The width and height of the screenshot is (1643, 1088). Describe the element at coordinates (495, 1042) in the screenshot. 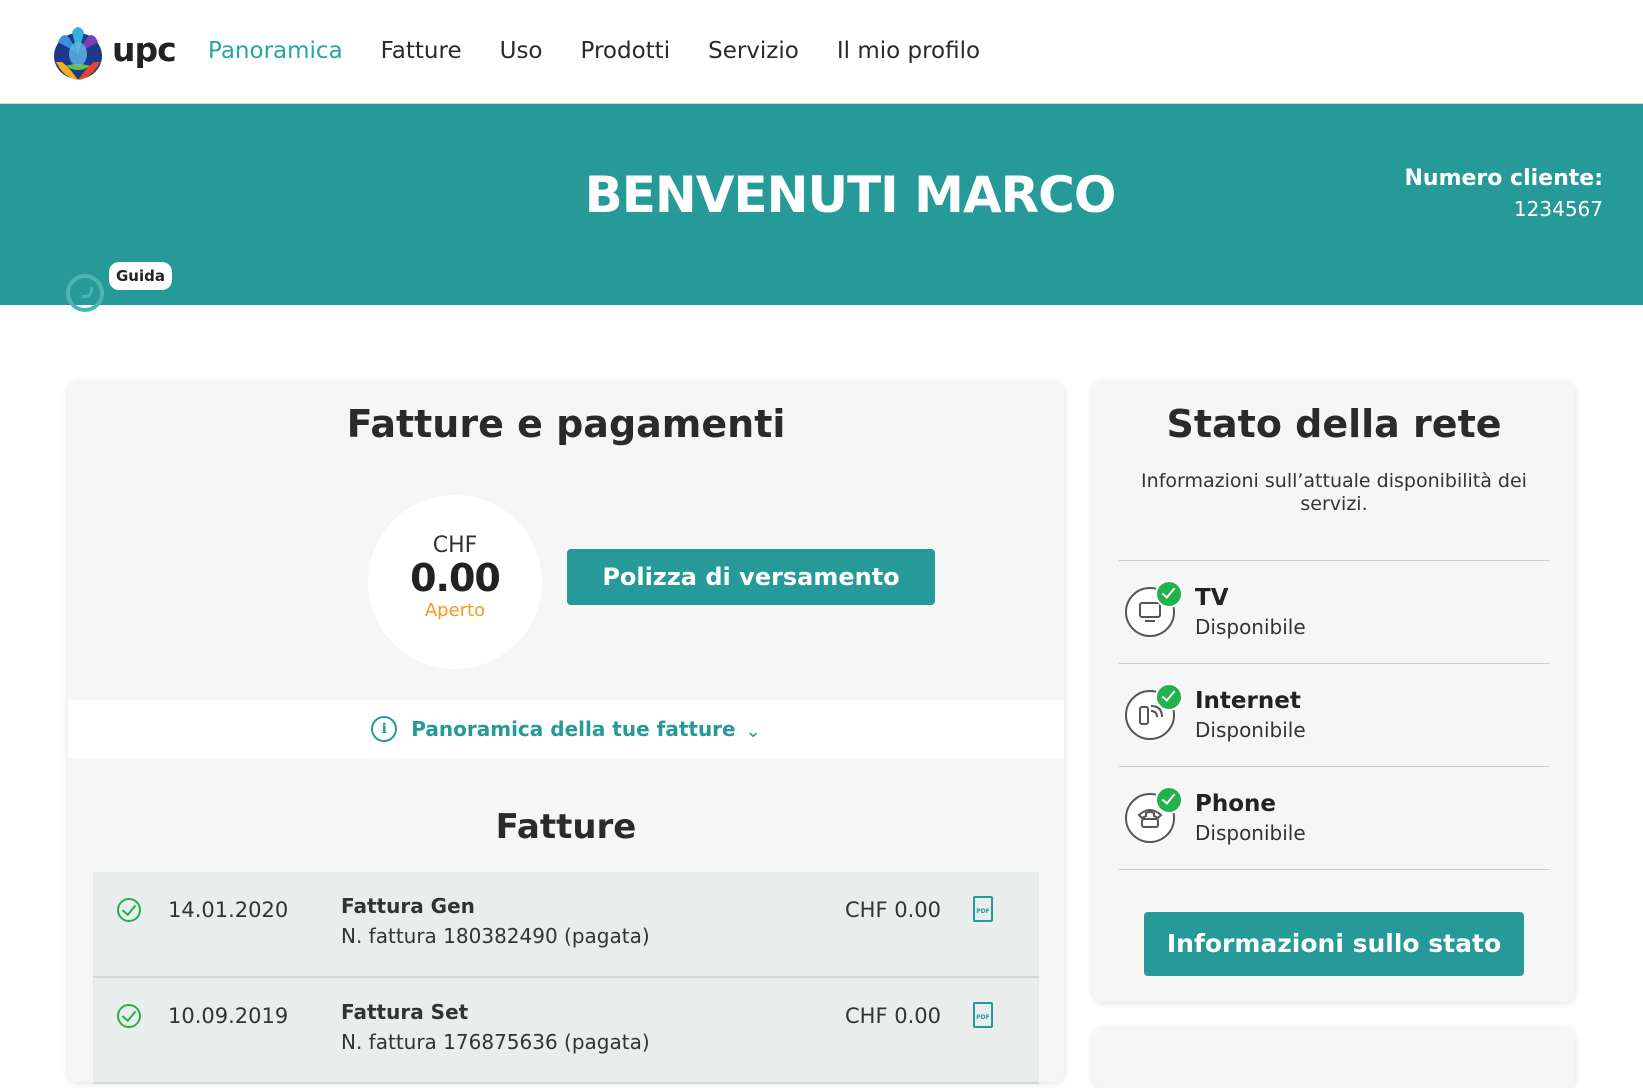

I see `invoice-number: N. fattura 176875636 (pagata)` at that location.